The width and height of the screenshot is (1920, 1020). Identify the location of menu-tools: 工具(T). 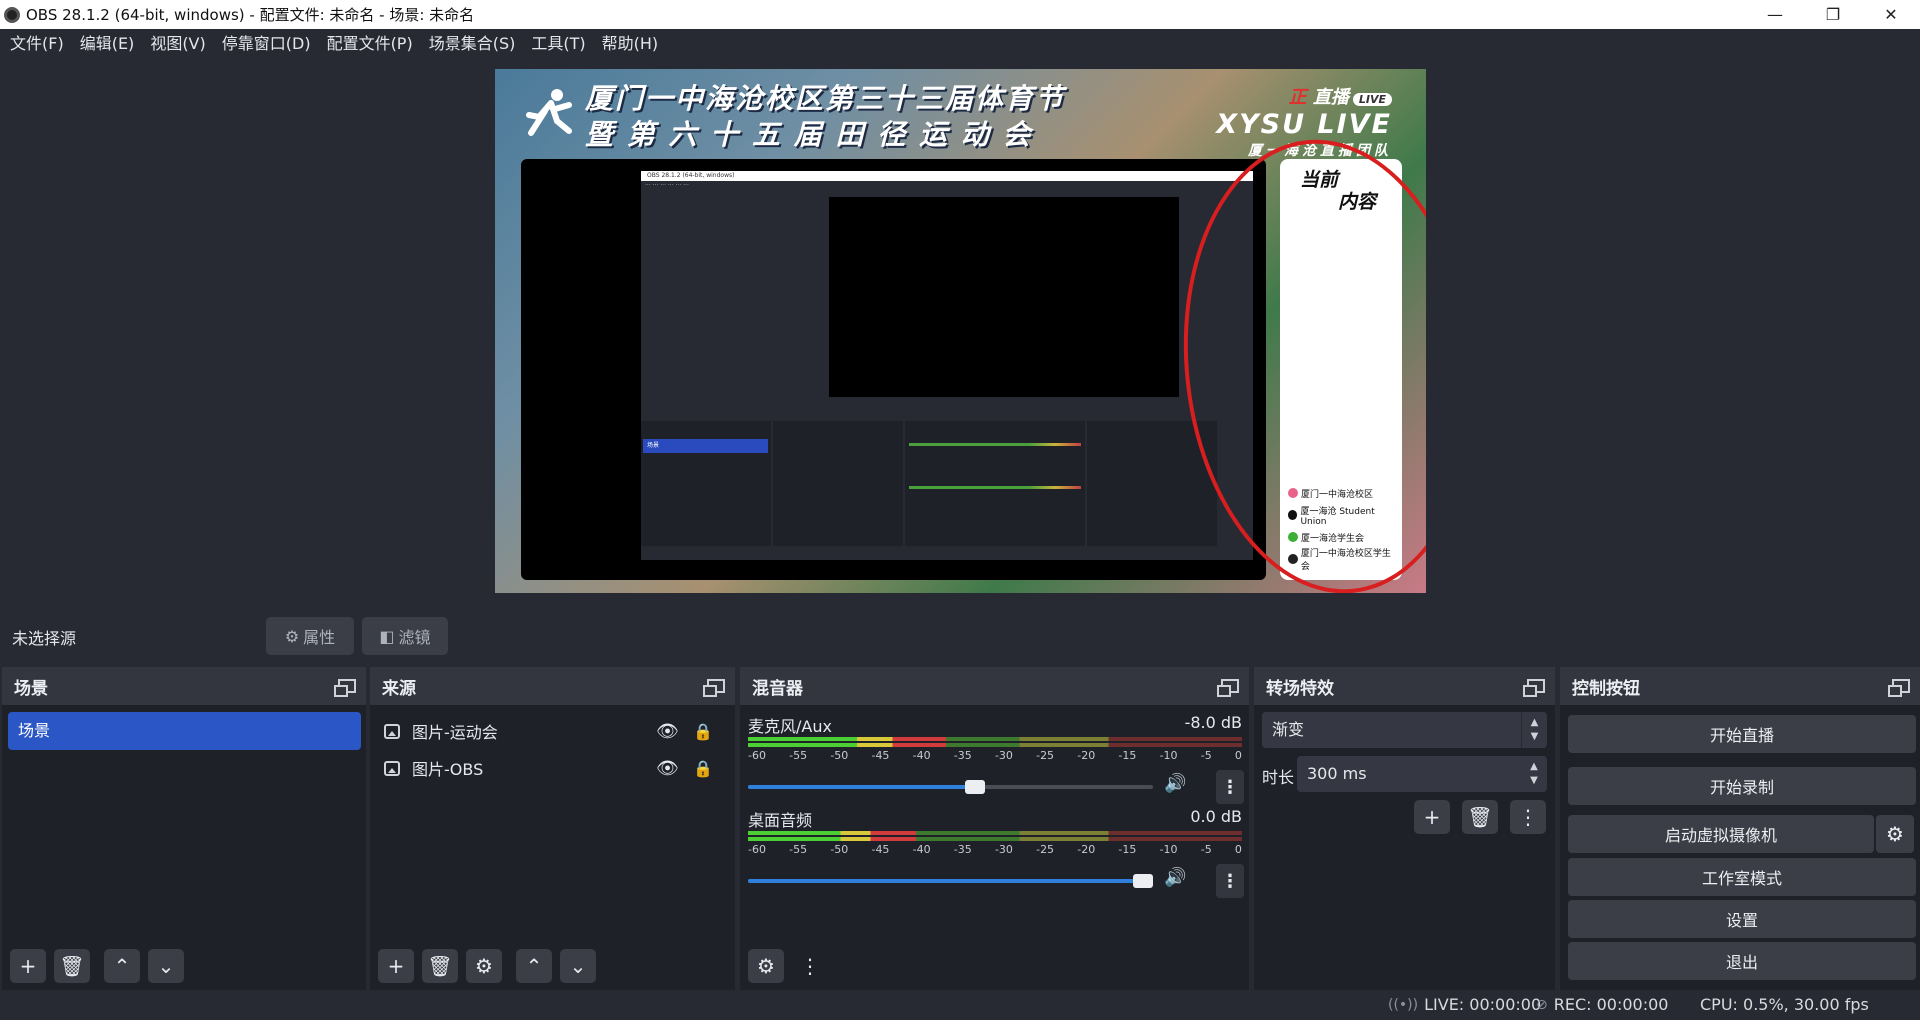
(558, 44).